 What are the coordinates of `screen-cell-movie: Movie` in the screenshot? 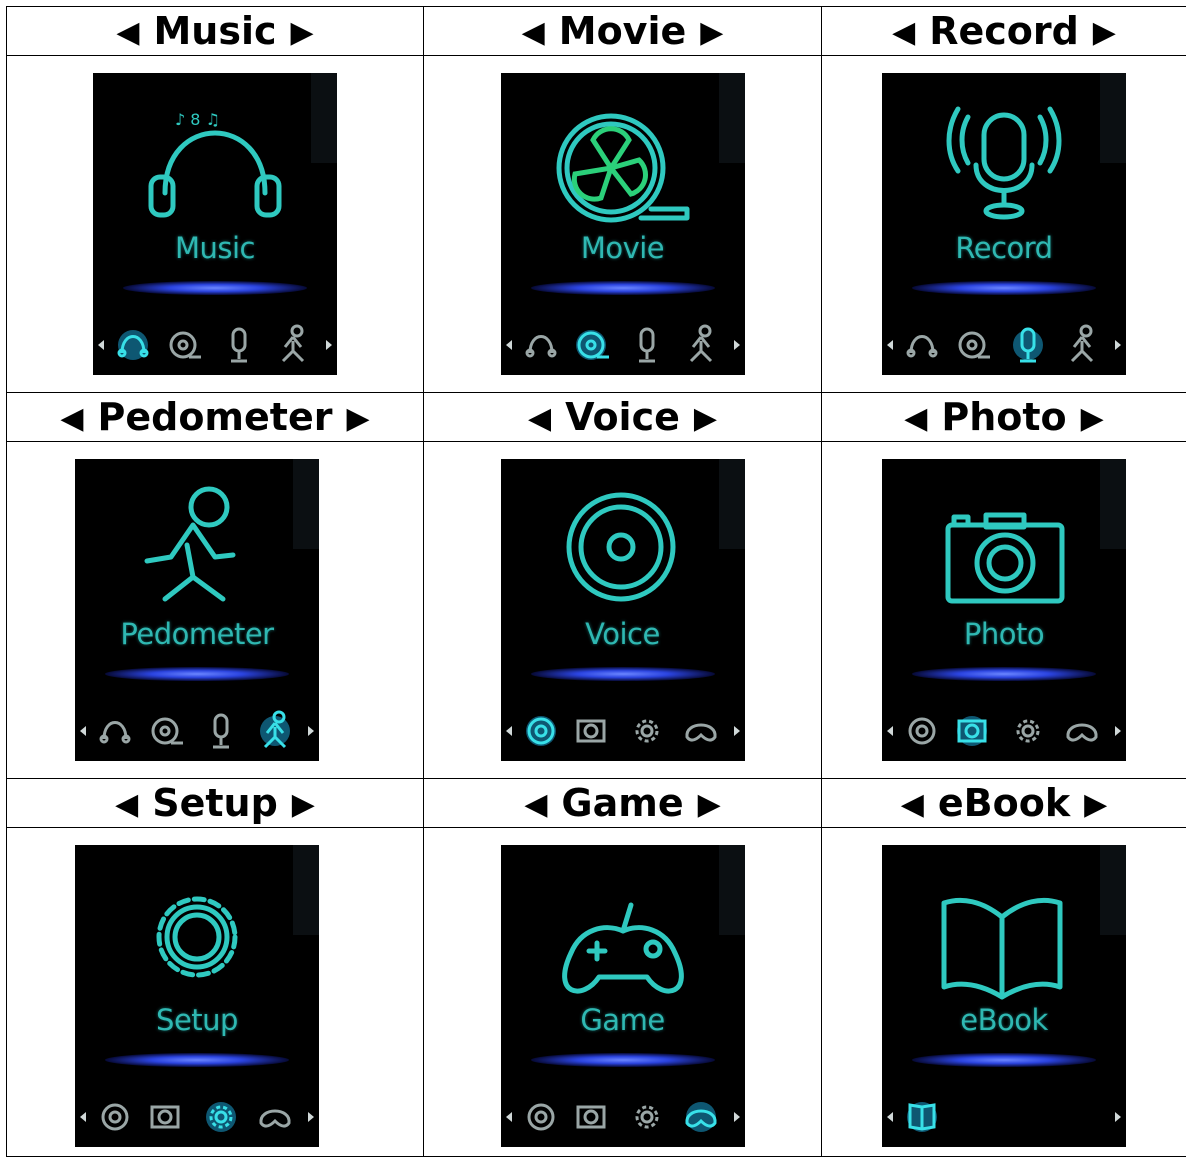 It's located at (622, 224).